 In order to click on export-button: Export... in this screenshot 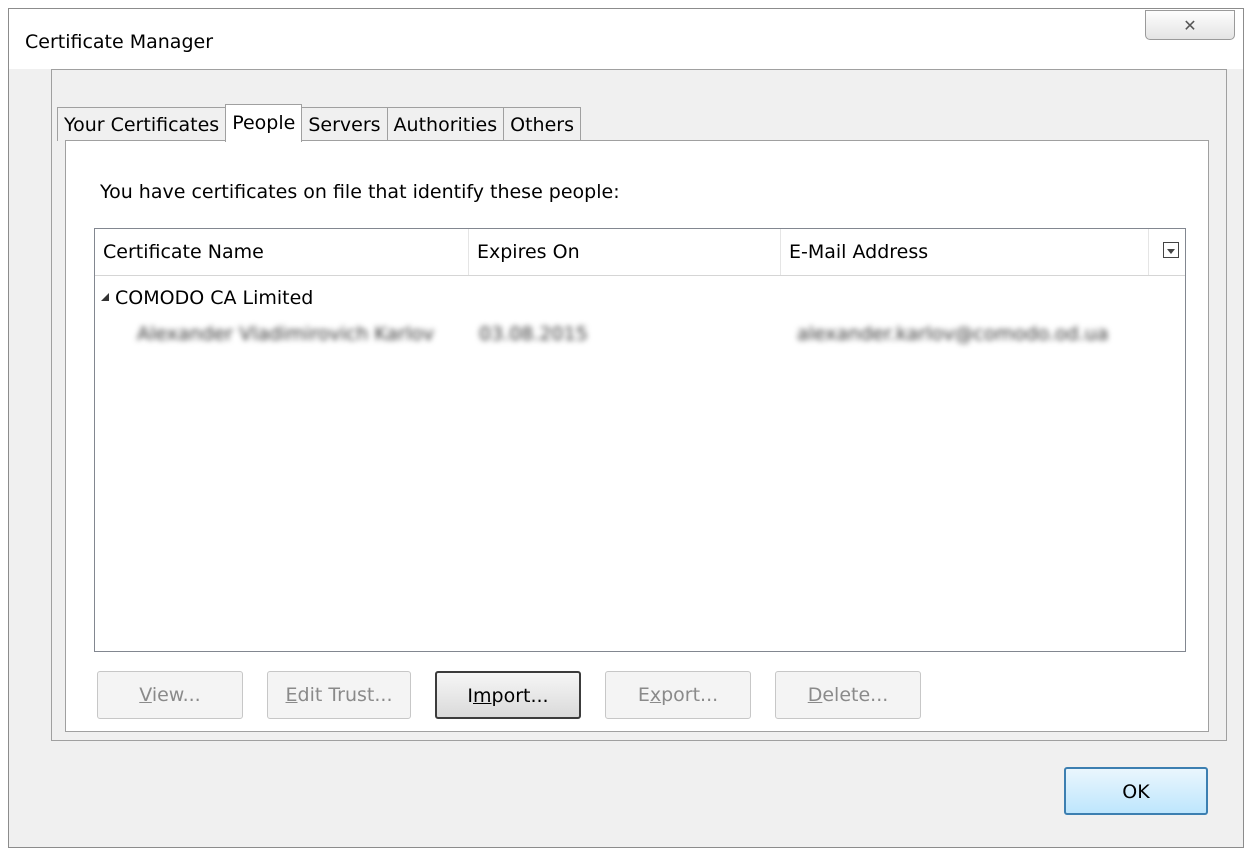, I will do `click(678, 695)`.